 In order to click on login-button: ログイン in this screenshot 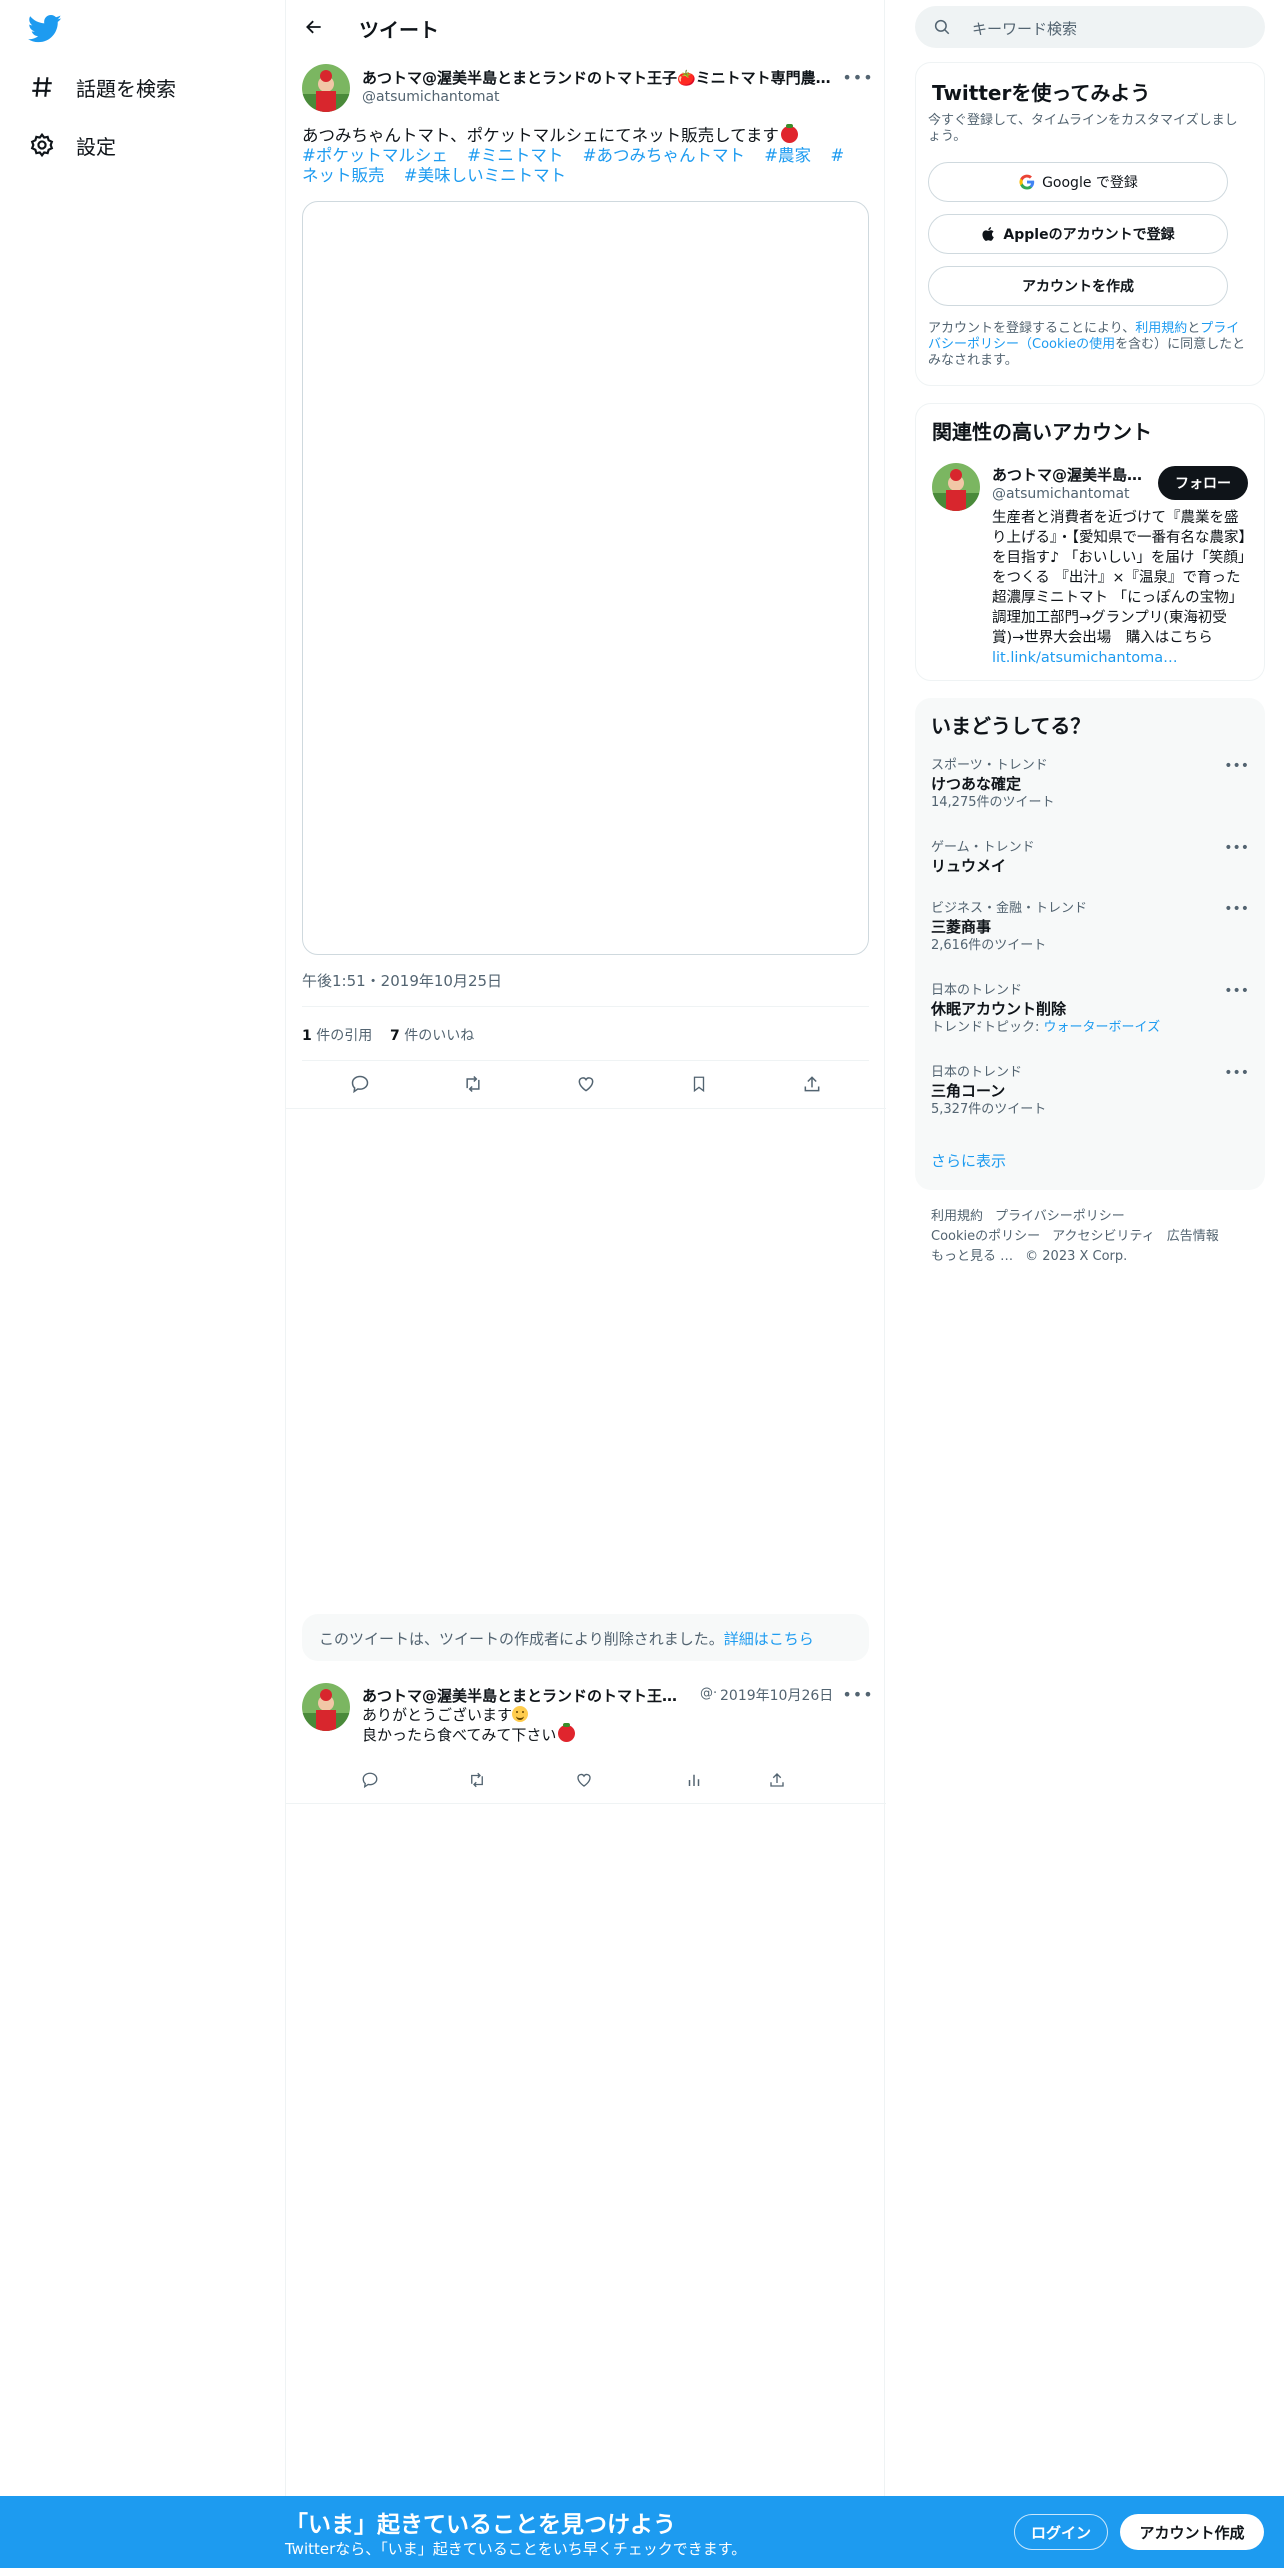, I will do `click(1061, 2532)`.